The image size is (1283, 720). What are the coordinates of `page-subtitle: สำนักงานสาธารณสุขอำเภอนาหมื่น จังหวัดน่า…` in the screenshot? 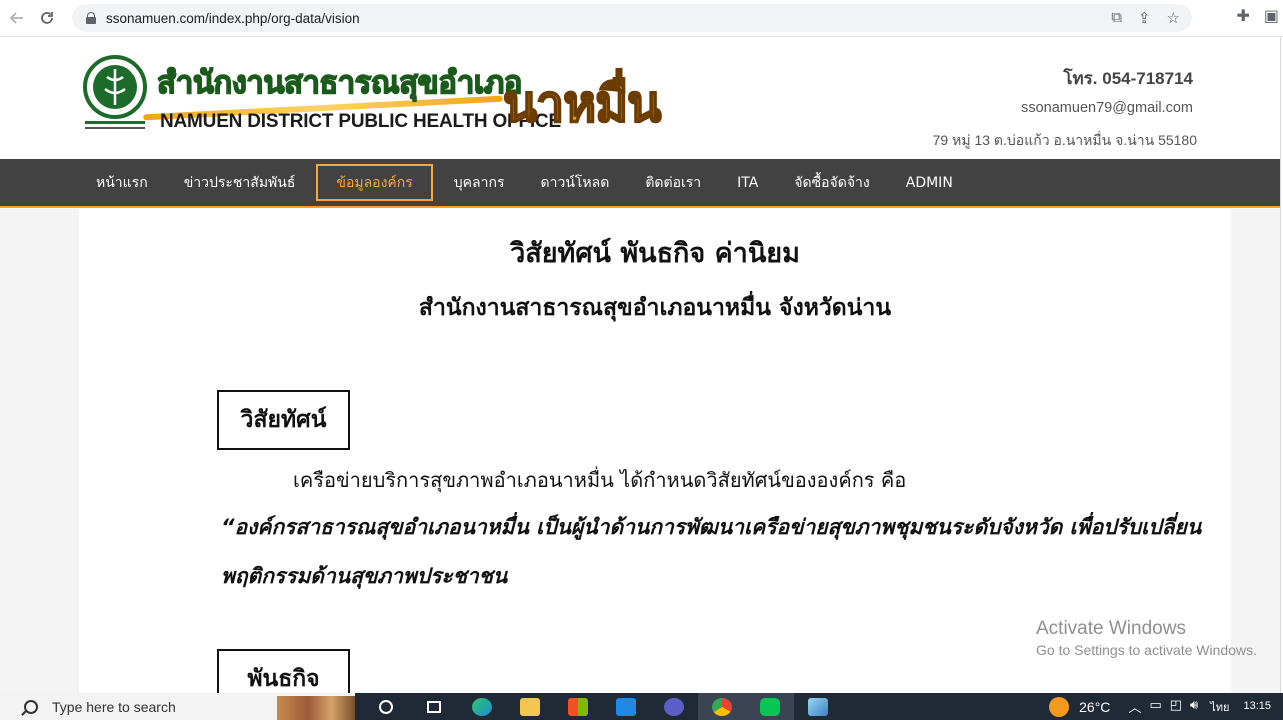 It's located at (655, 308).